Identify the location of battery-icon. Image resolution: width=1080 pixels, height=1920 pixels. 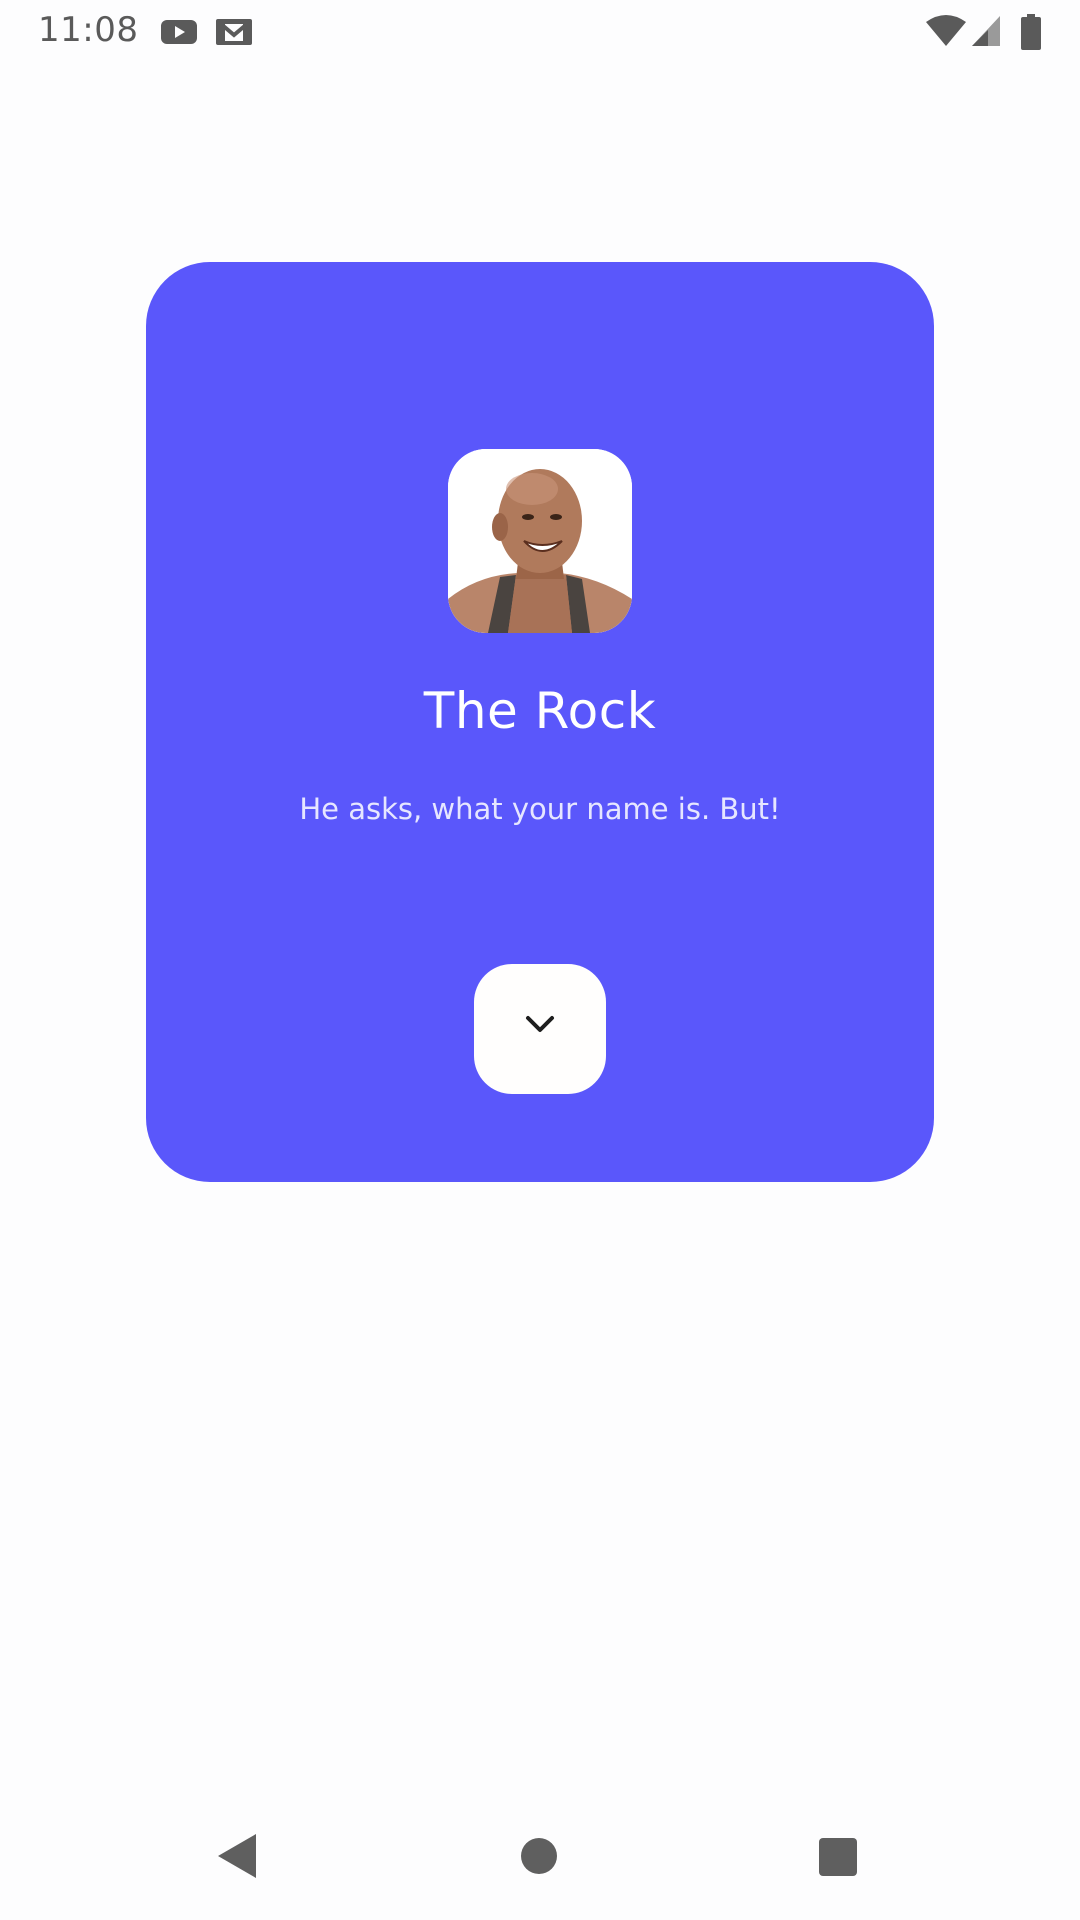
(1031, 32).